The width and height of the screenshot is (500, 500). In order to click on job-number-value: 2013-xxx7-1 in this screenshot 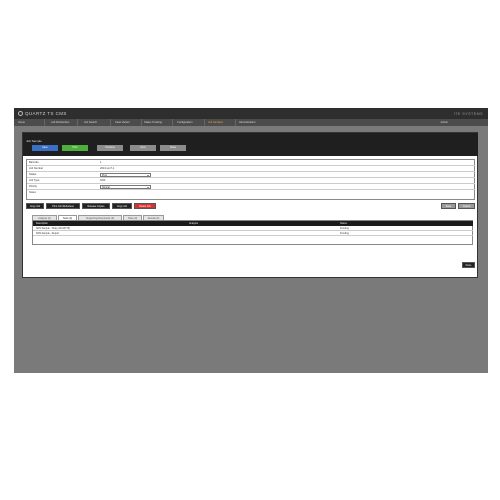, I will do `click(107, 169)`.